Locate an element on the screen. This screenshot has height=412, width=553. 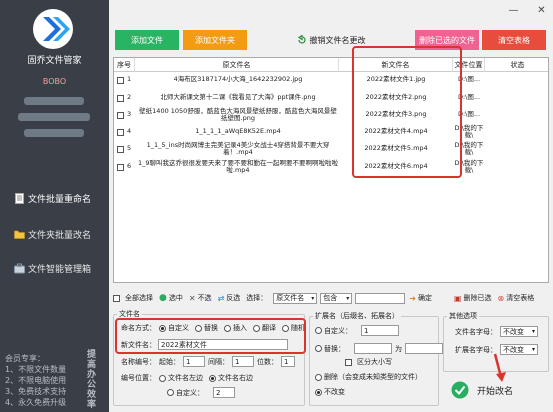
name-case-select: 不改变 is located at coordinates (519, 331).